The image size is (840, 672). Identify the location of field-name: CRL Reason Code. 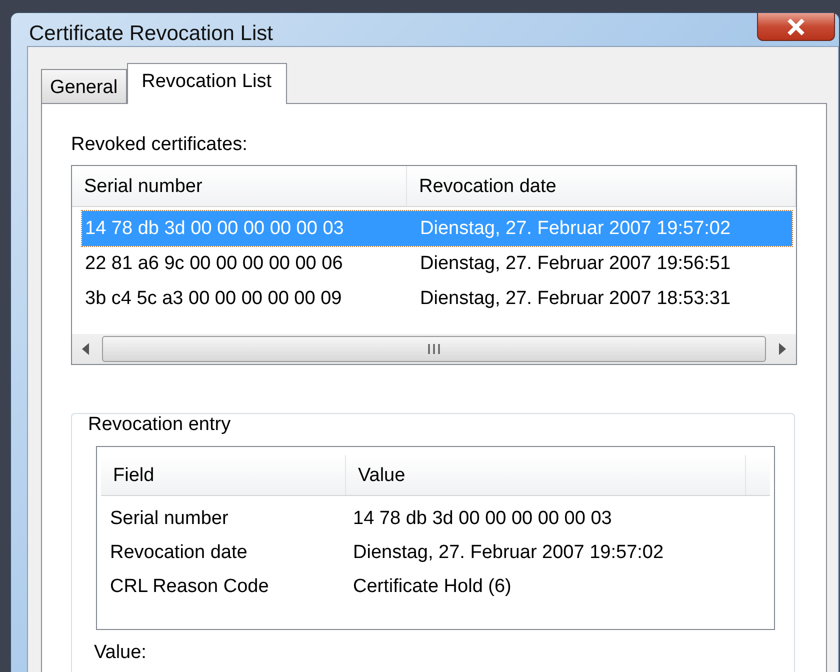
(190, 587).